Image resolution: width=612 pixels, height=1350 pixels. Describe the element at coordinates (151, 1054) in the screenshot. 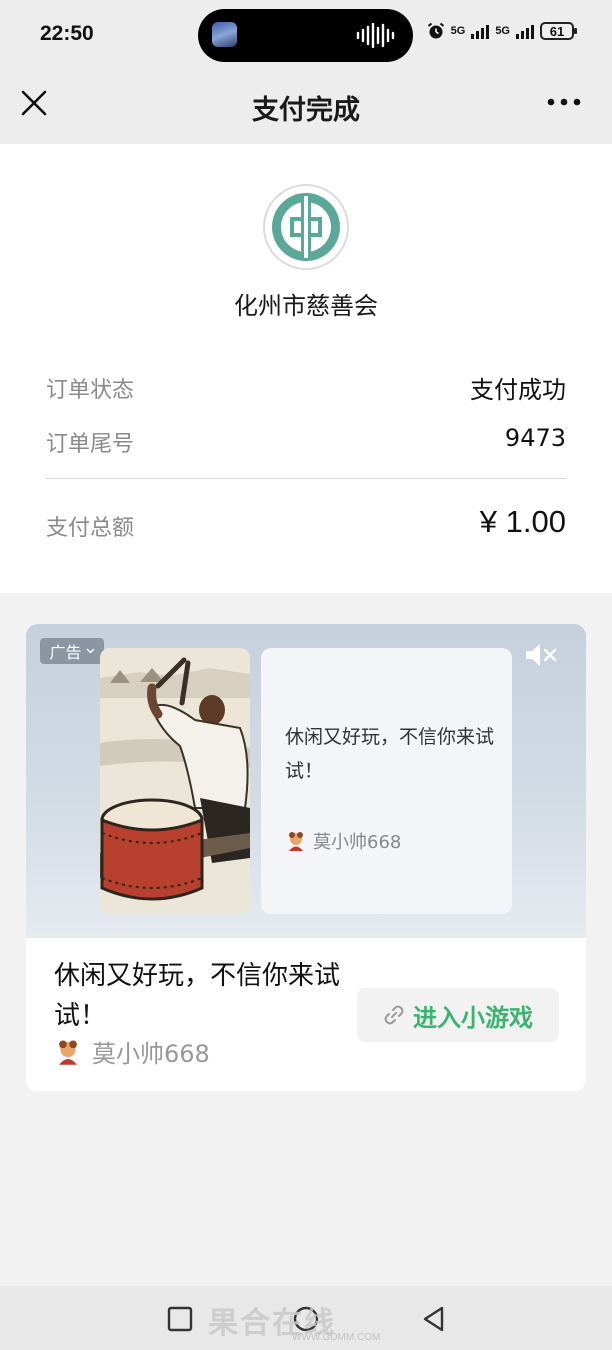

I see `ad-author-name: 莫小帅668` at that location.